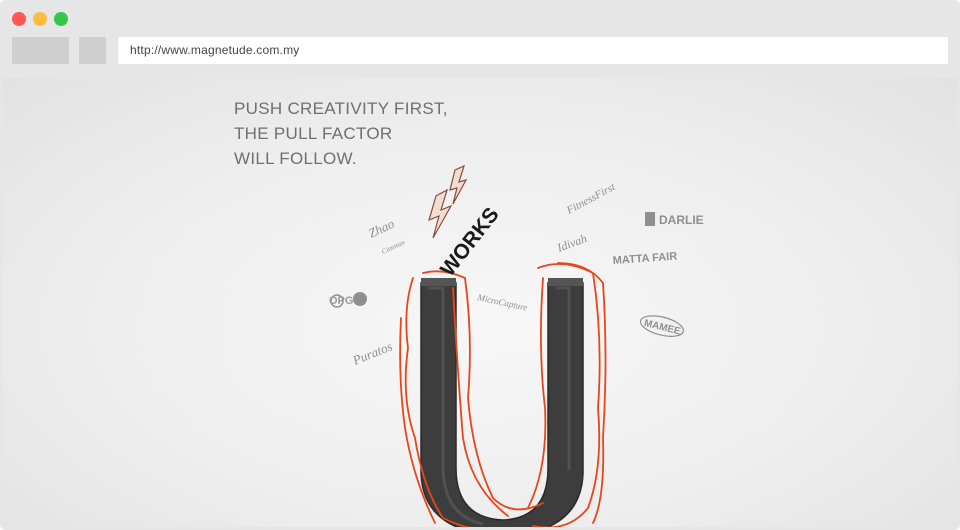 The width and height of the screenshot is (960, 530). Describe the element at coordinates (61, 19) in the screenshot. I see `maximize-window-button` at that location.